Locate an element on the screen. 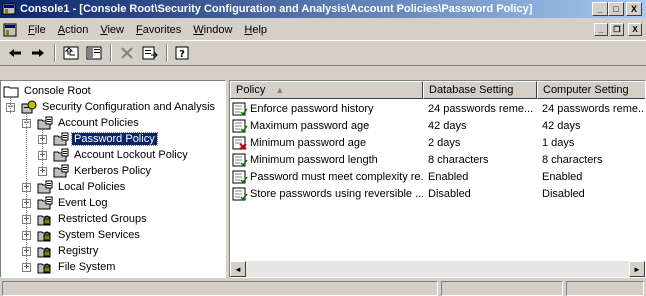 The height and width of the screenshot is (296, 646). tree-node-local-policies: Local Policies is located at coordinates (82, 187).